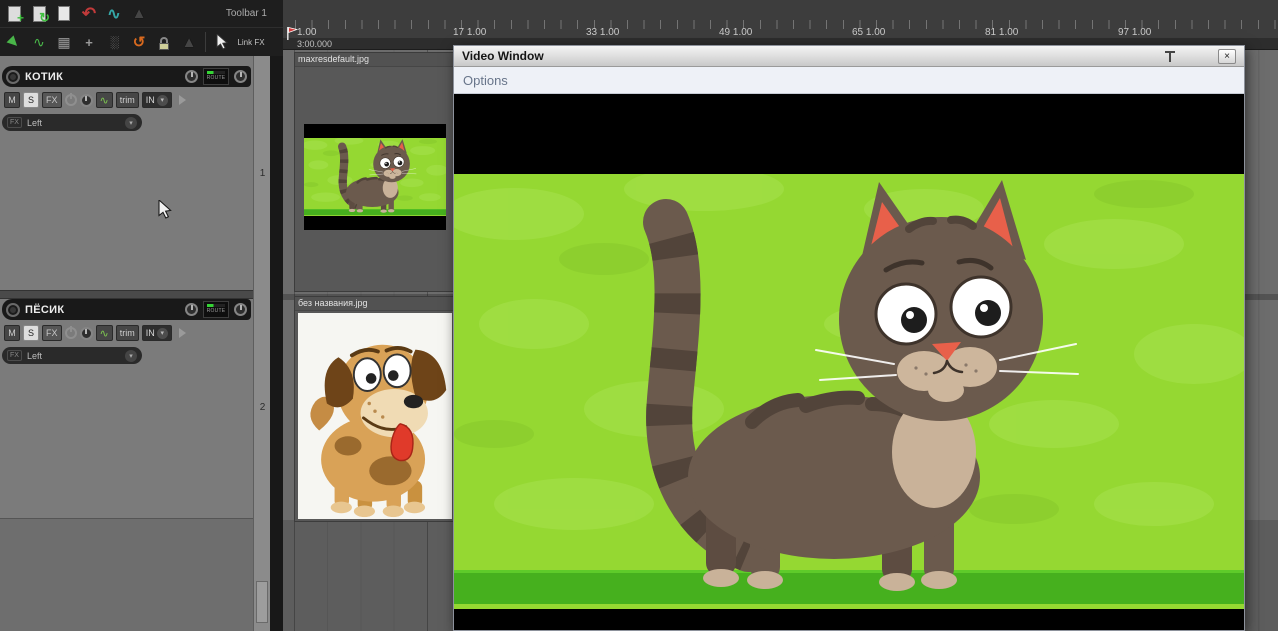 The width and height of the screenshot is (1278, 631). Describe the element at coordinates (1227, 56) in the screenshot. I see `close-button: ×` at that location.